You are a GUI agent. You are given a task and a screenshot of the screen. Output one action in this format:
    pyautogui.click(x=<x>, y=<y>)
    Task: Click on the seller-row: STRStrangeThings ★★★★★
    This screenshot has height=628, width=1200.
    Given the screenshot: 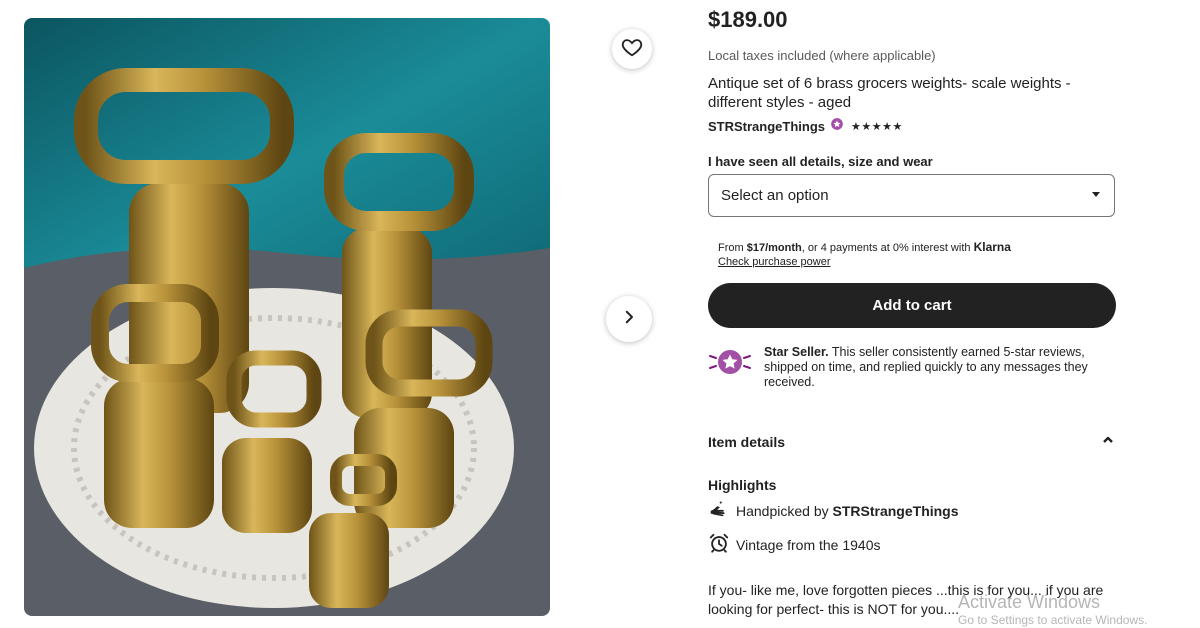 What is the action you would take?
    pyautogui.click(x=805, y=126)
    